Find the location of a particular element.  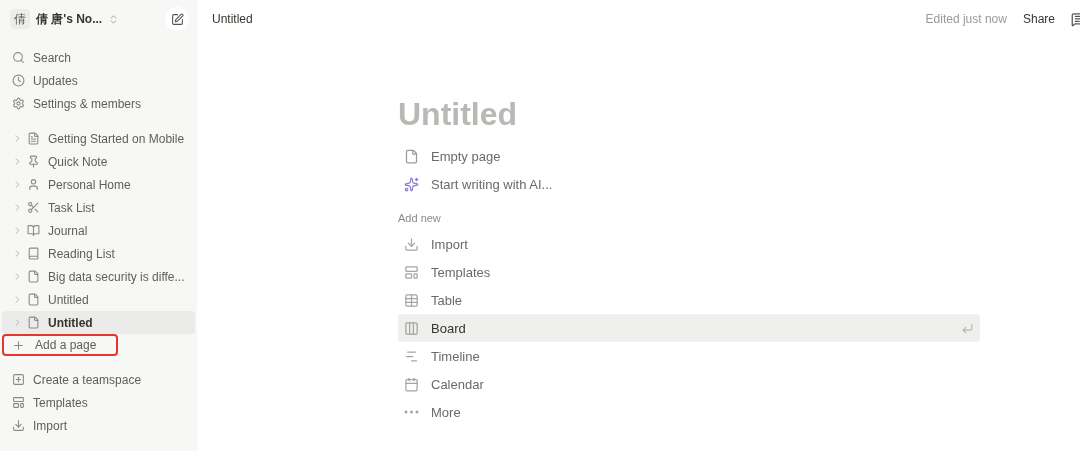

enter-icon is located at coordinates (967, 328).